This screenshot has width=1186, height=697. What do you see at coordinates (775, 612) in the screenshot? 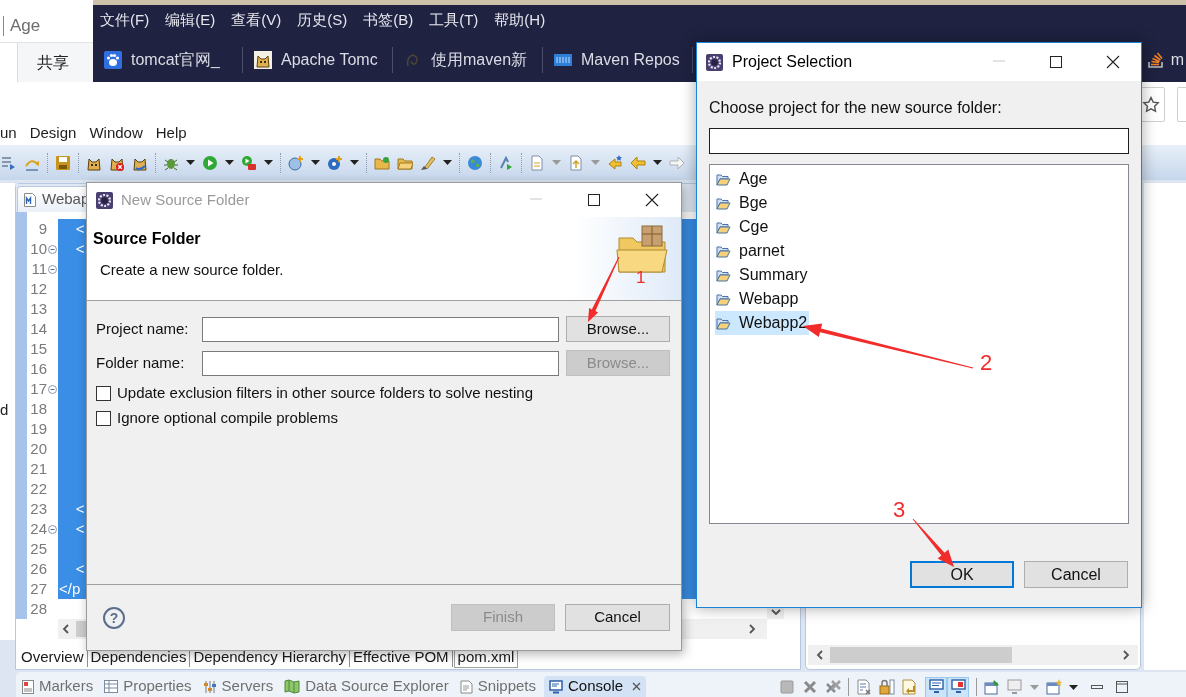
I see `chevron-down-icon` at bounding box center [775, 612].